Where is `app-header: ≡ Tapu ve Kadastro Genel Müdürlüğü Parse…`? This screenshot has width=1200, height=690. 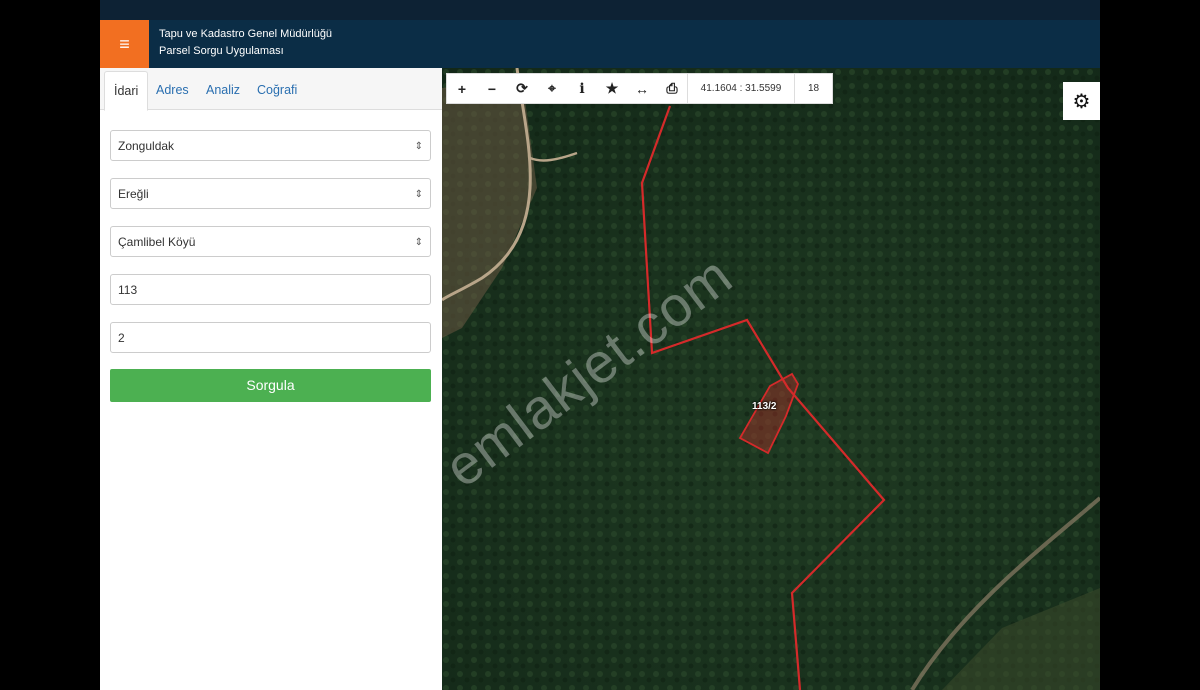 app-header: ≡ Tapu ve Kadastro Genel Müdürlüğü Parse… is located at coordinates (600, 44).